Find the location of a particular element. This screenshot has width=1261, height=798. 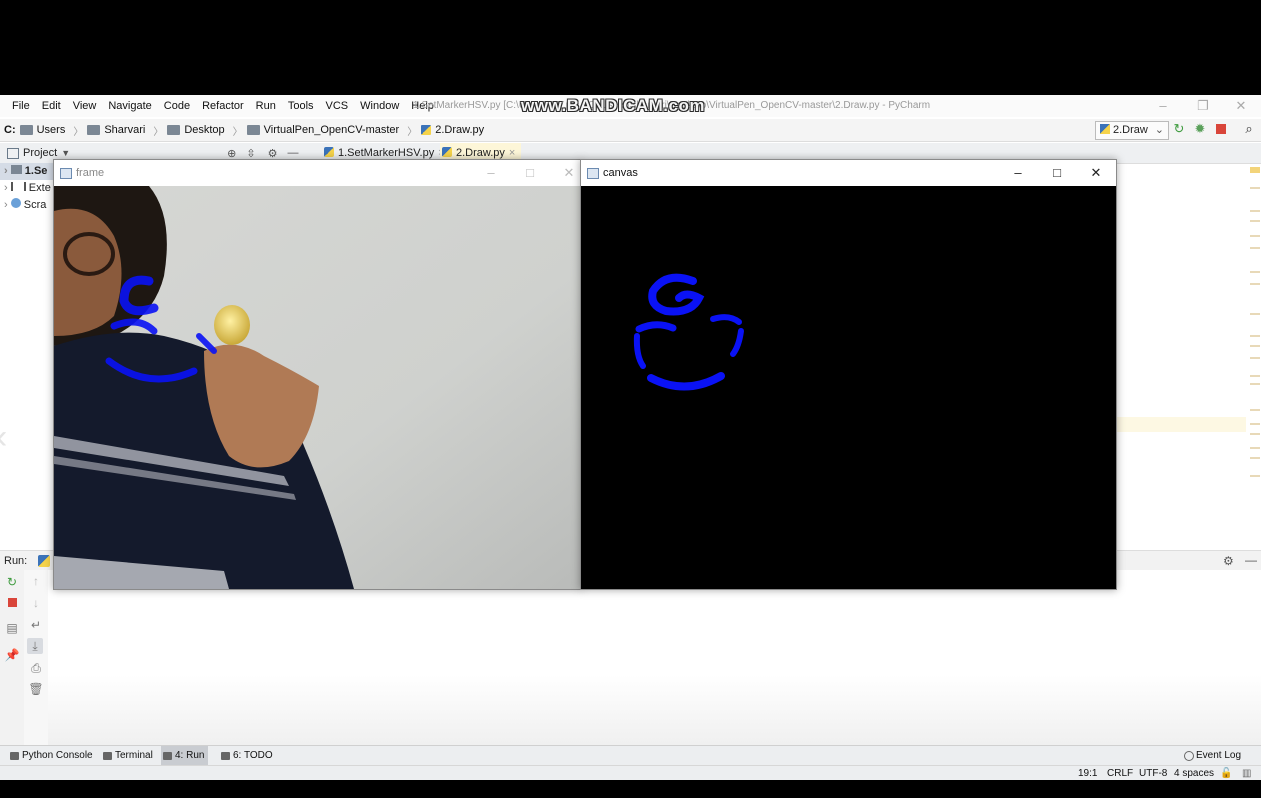

python-console-tab: Python Console is located at coordinates (50, 756).